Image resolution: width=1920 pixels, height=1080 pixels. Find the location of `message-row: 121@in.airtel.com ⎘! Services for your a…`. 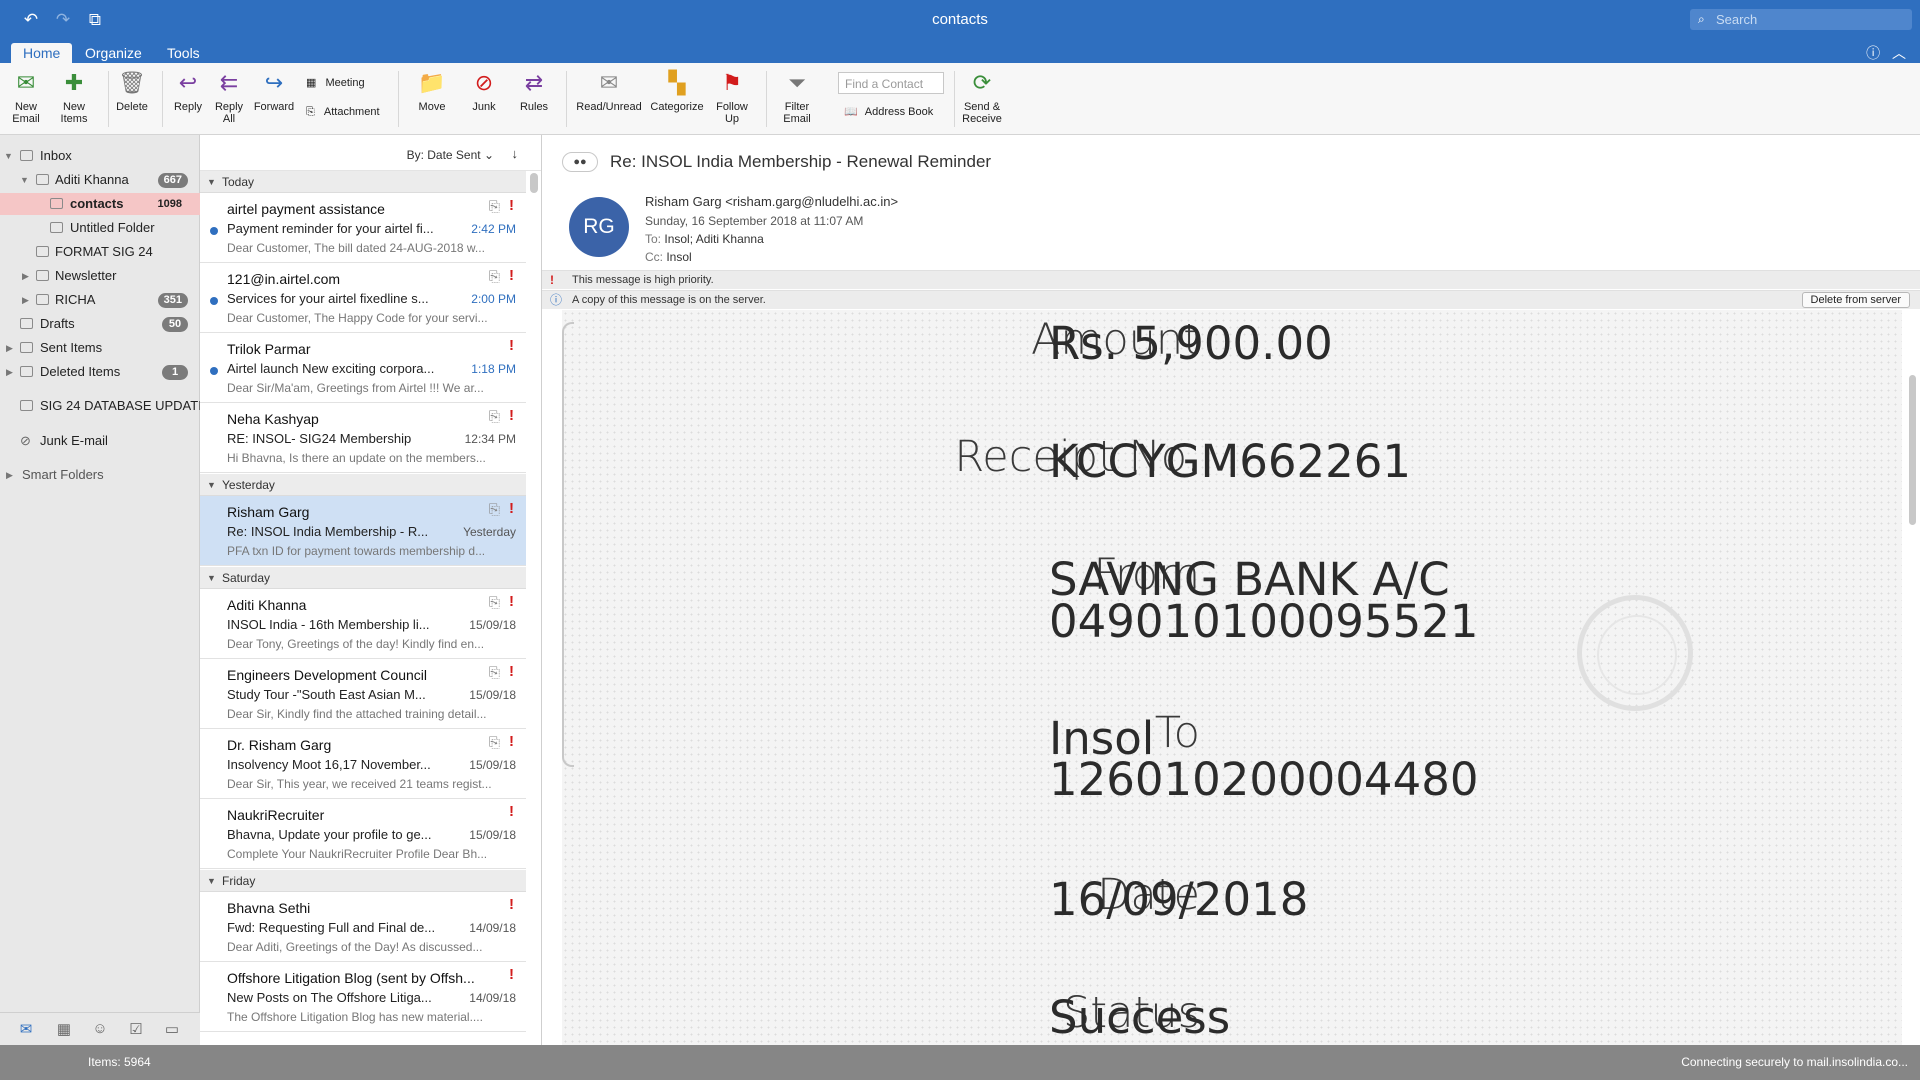

message-row: 121@in.airtel.com ⎘! Services for your a… is located at coordinates (363, 298).